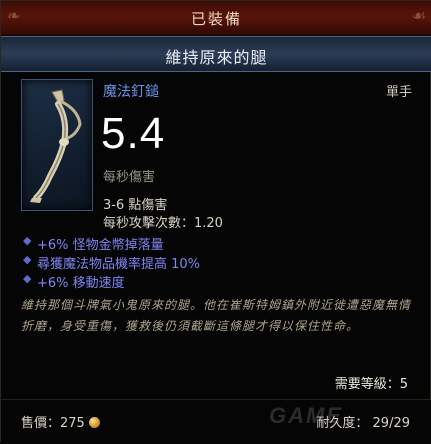  Describe the element at coordinates (371, 384) in the screenshot. I see `required-level: 需要等級：5` at that location.